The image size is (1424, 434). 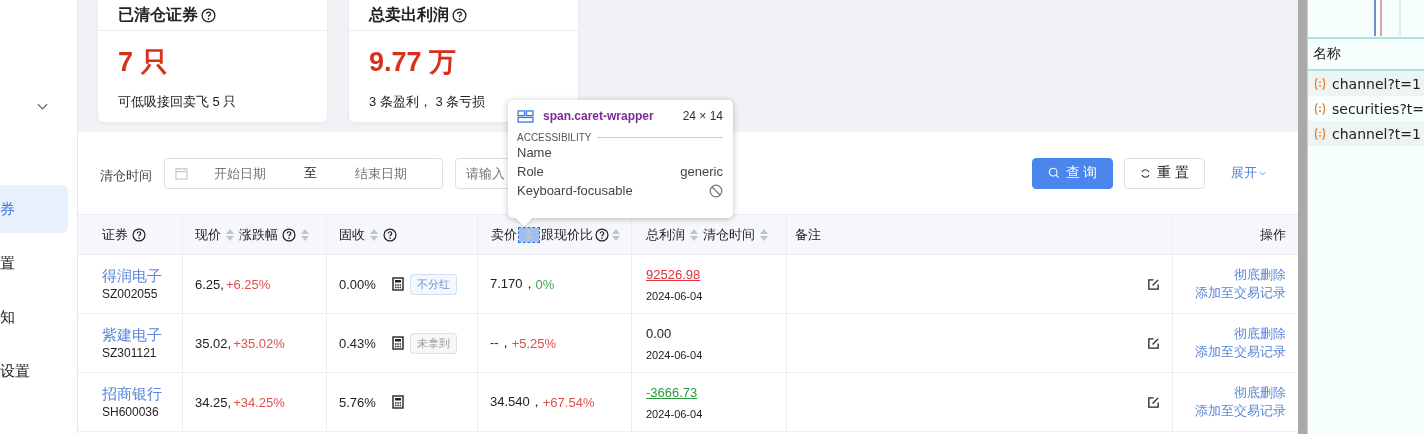 I want to click on header-label: 总利润, so click(x=665, y=234).